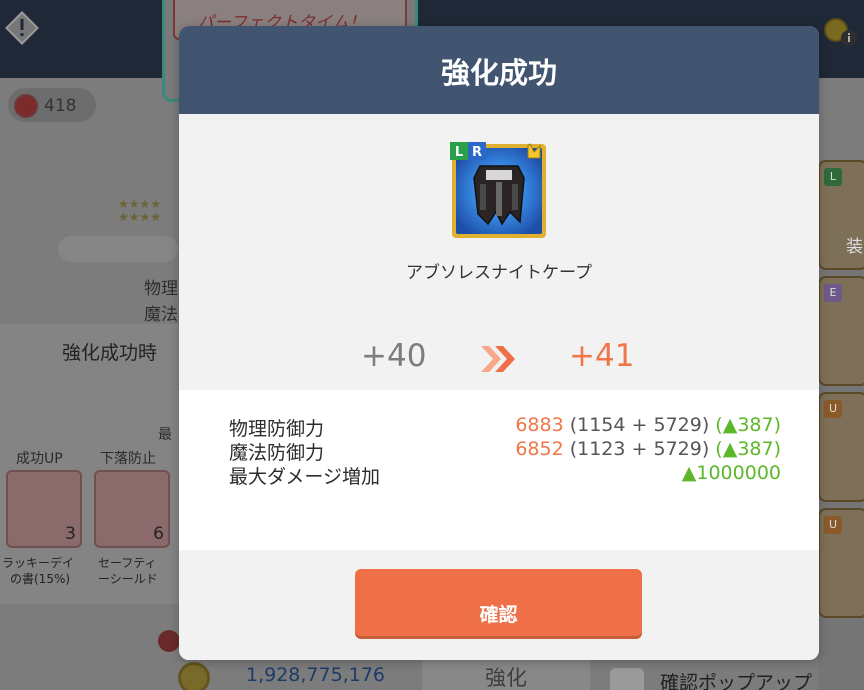  I want to click on stat-increase: ▲1000000, so click(731, 473).